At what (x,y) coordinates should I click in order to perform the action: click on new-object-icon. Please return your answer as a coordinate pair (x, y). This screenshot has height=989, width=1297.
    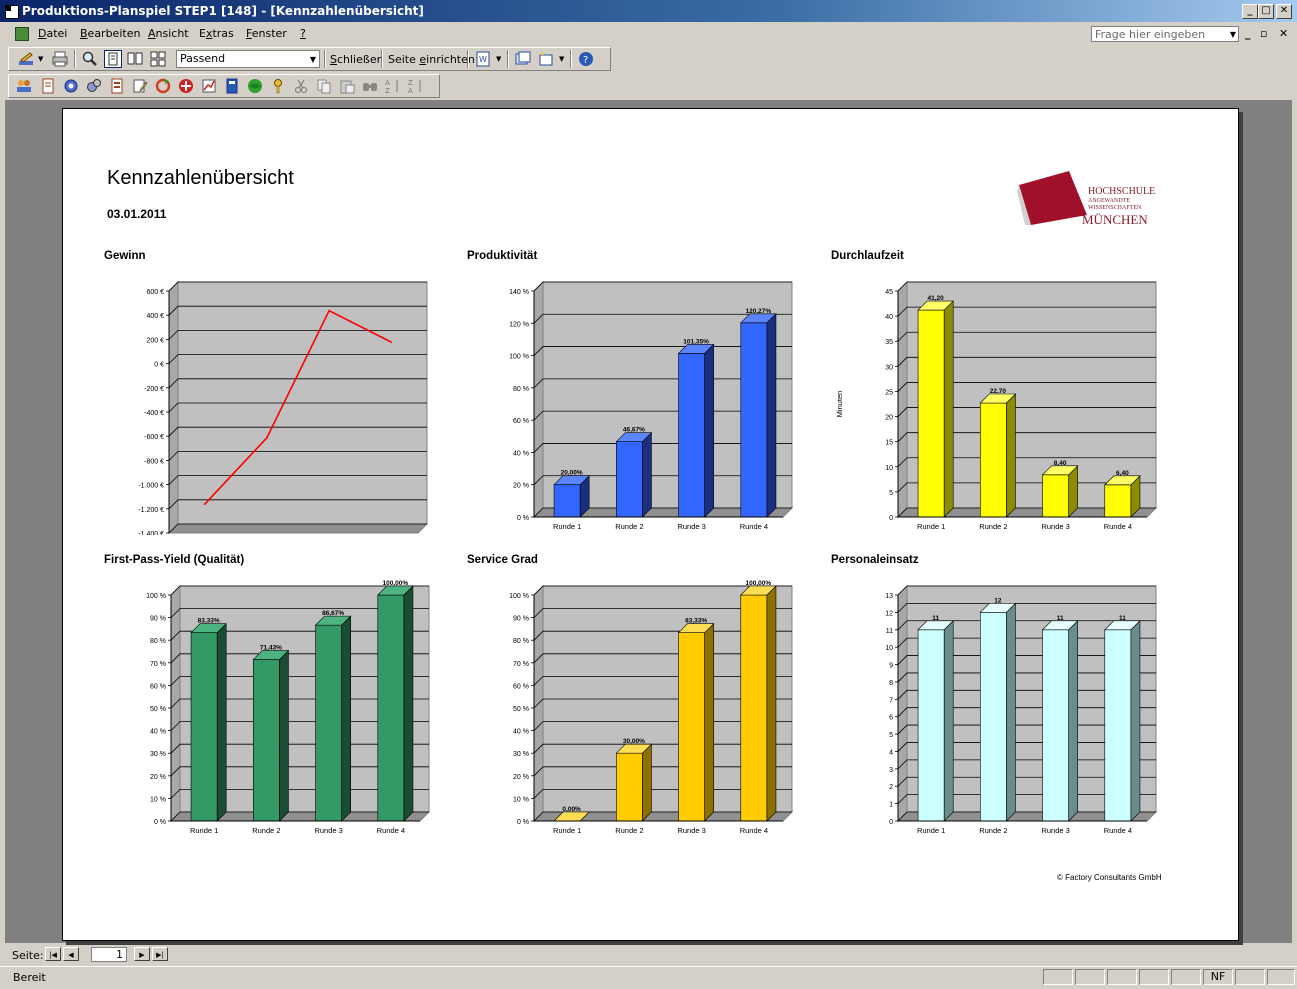
    Looking at the image, I should click on (546, 59).